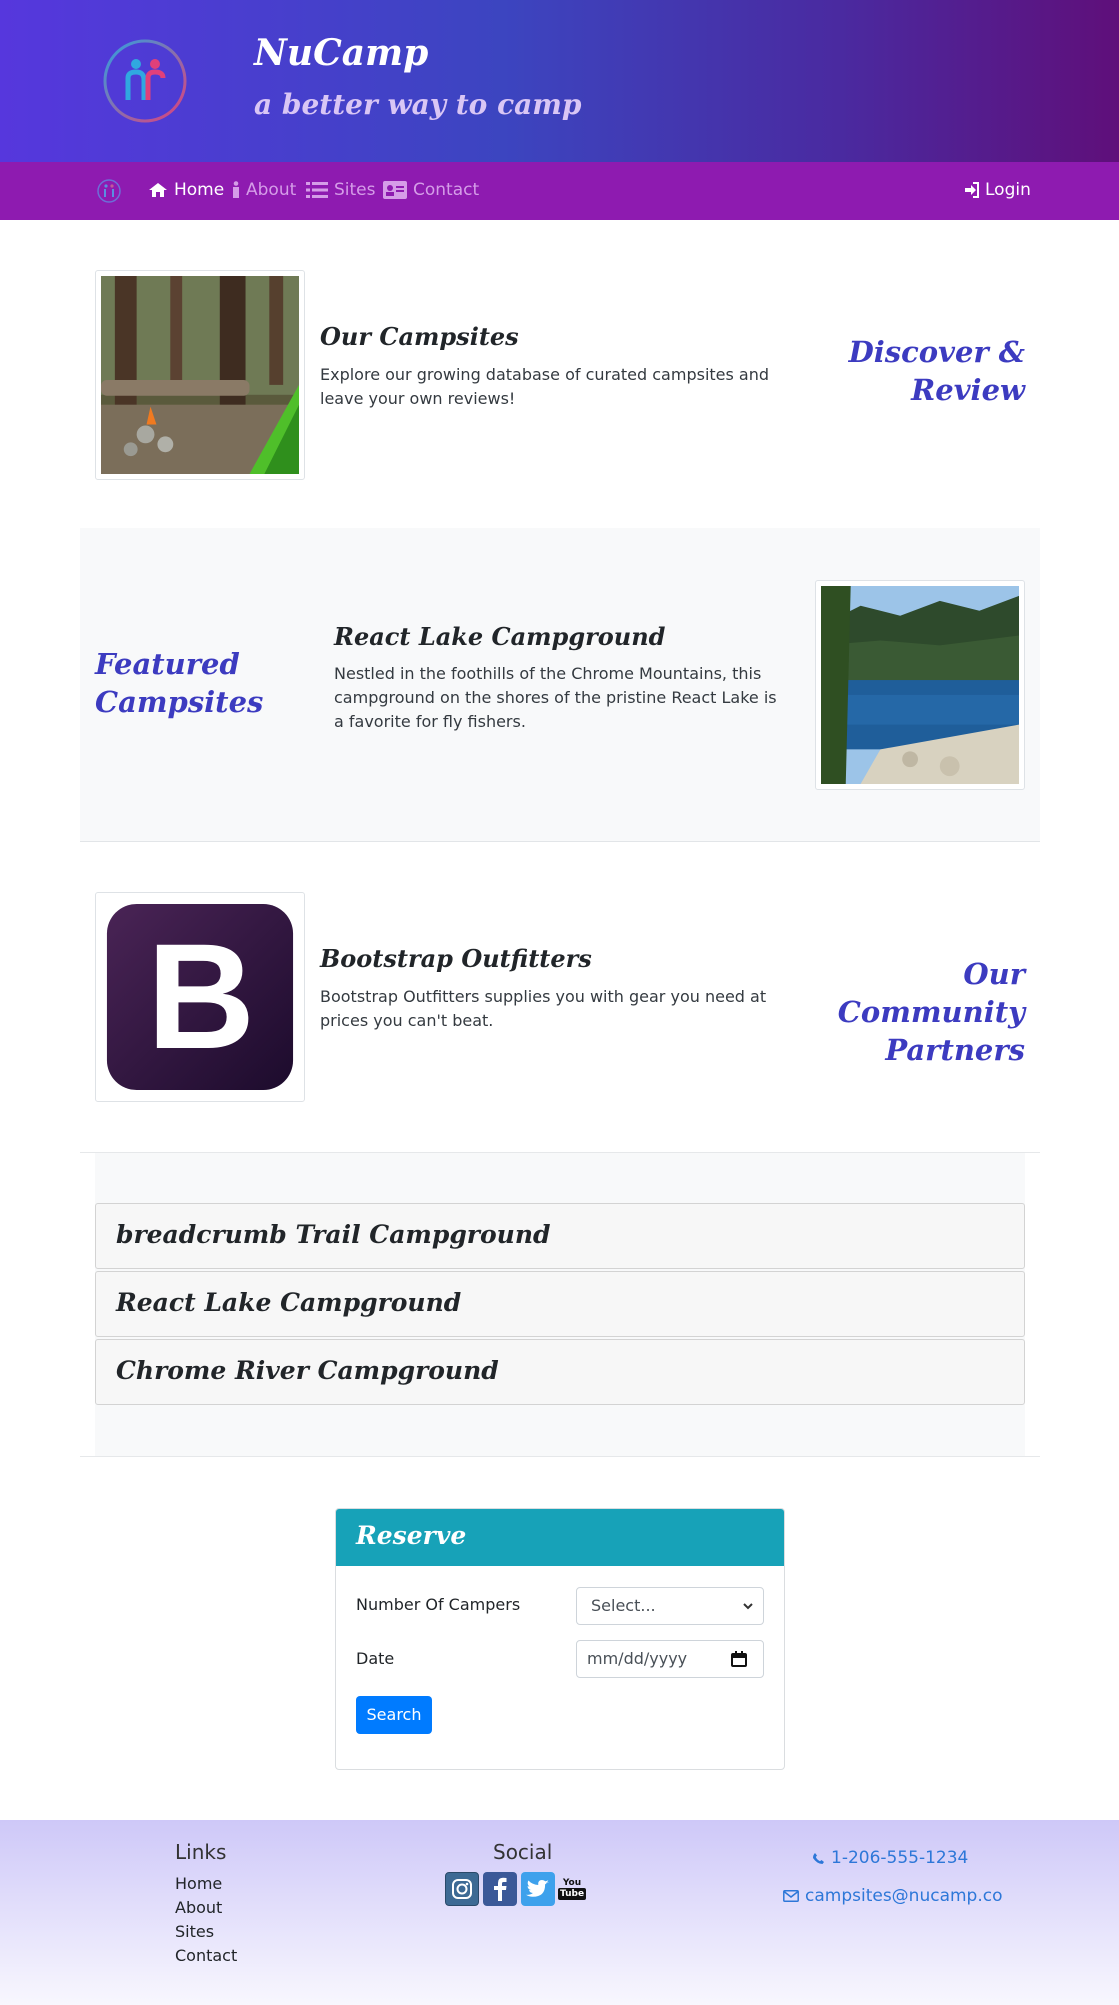  Describe the element at coordinates (462, 1889) in the screenshot. I see `instagram-icon` at that location.